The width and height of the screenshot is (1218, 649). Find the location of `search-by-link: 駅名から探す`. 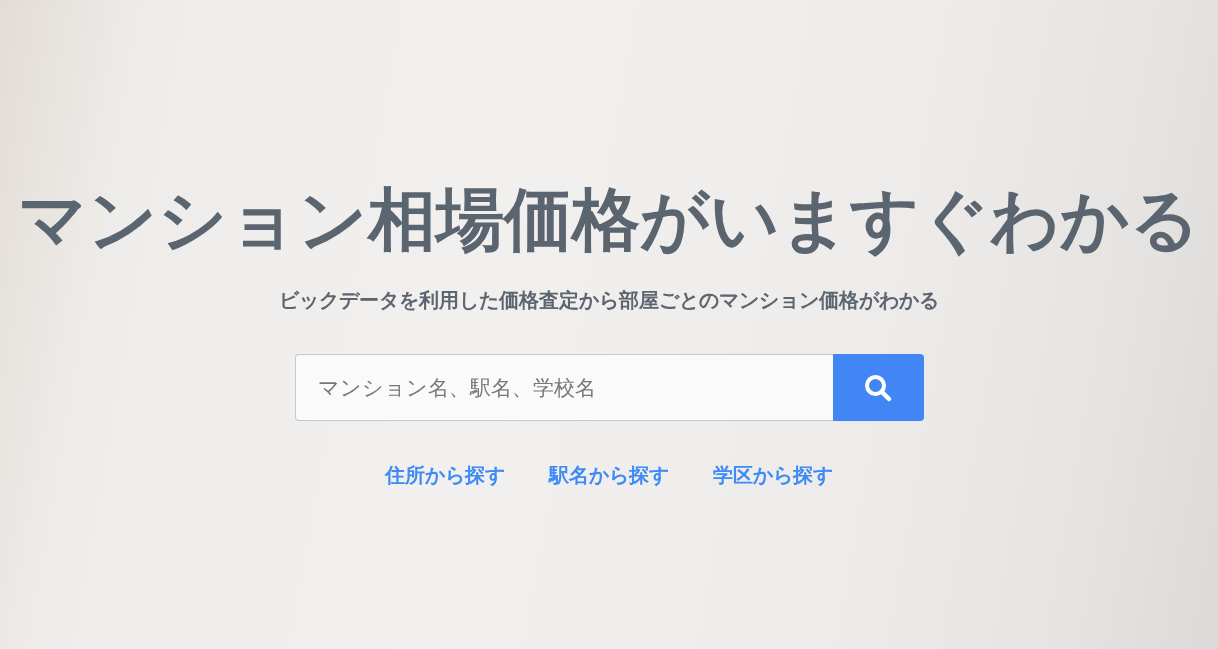

search-by-link: 駅名から探す is located at coordinates (609, 475).